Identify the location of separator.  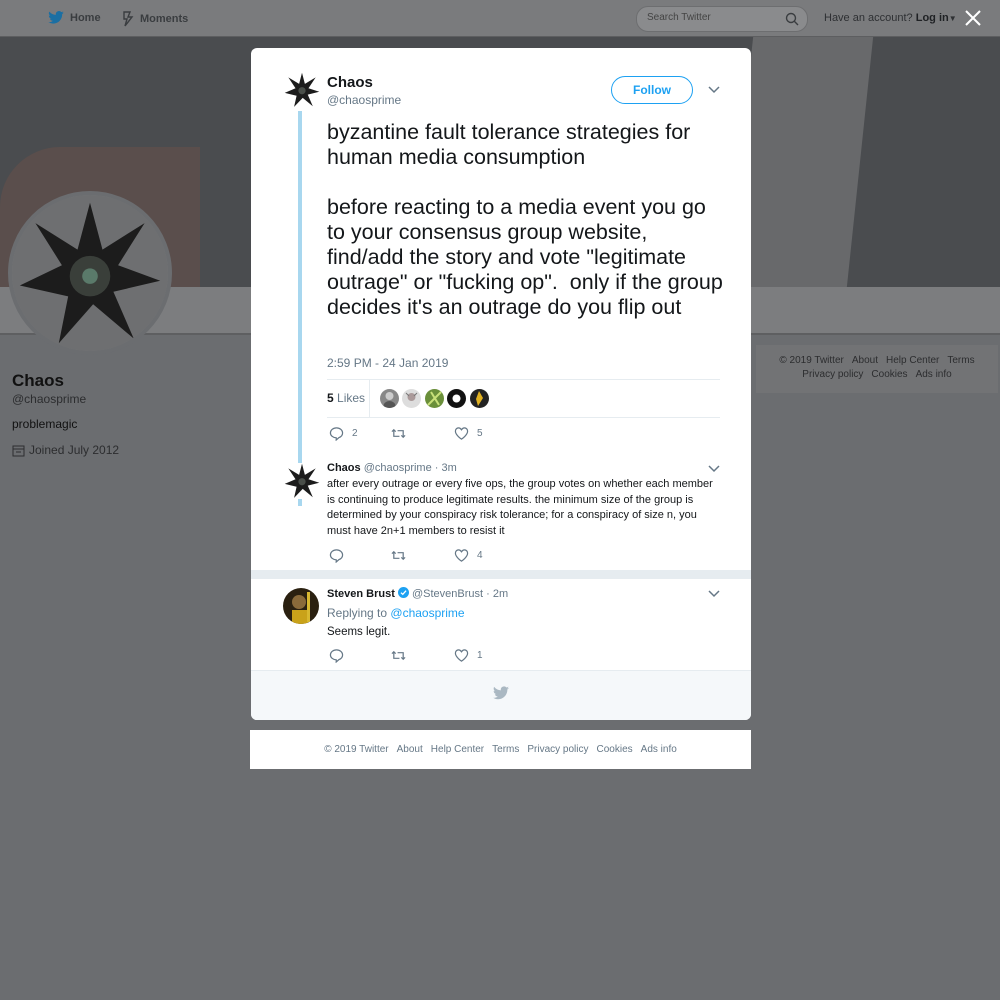
(501, 574).